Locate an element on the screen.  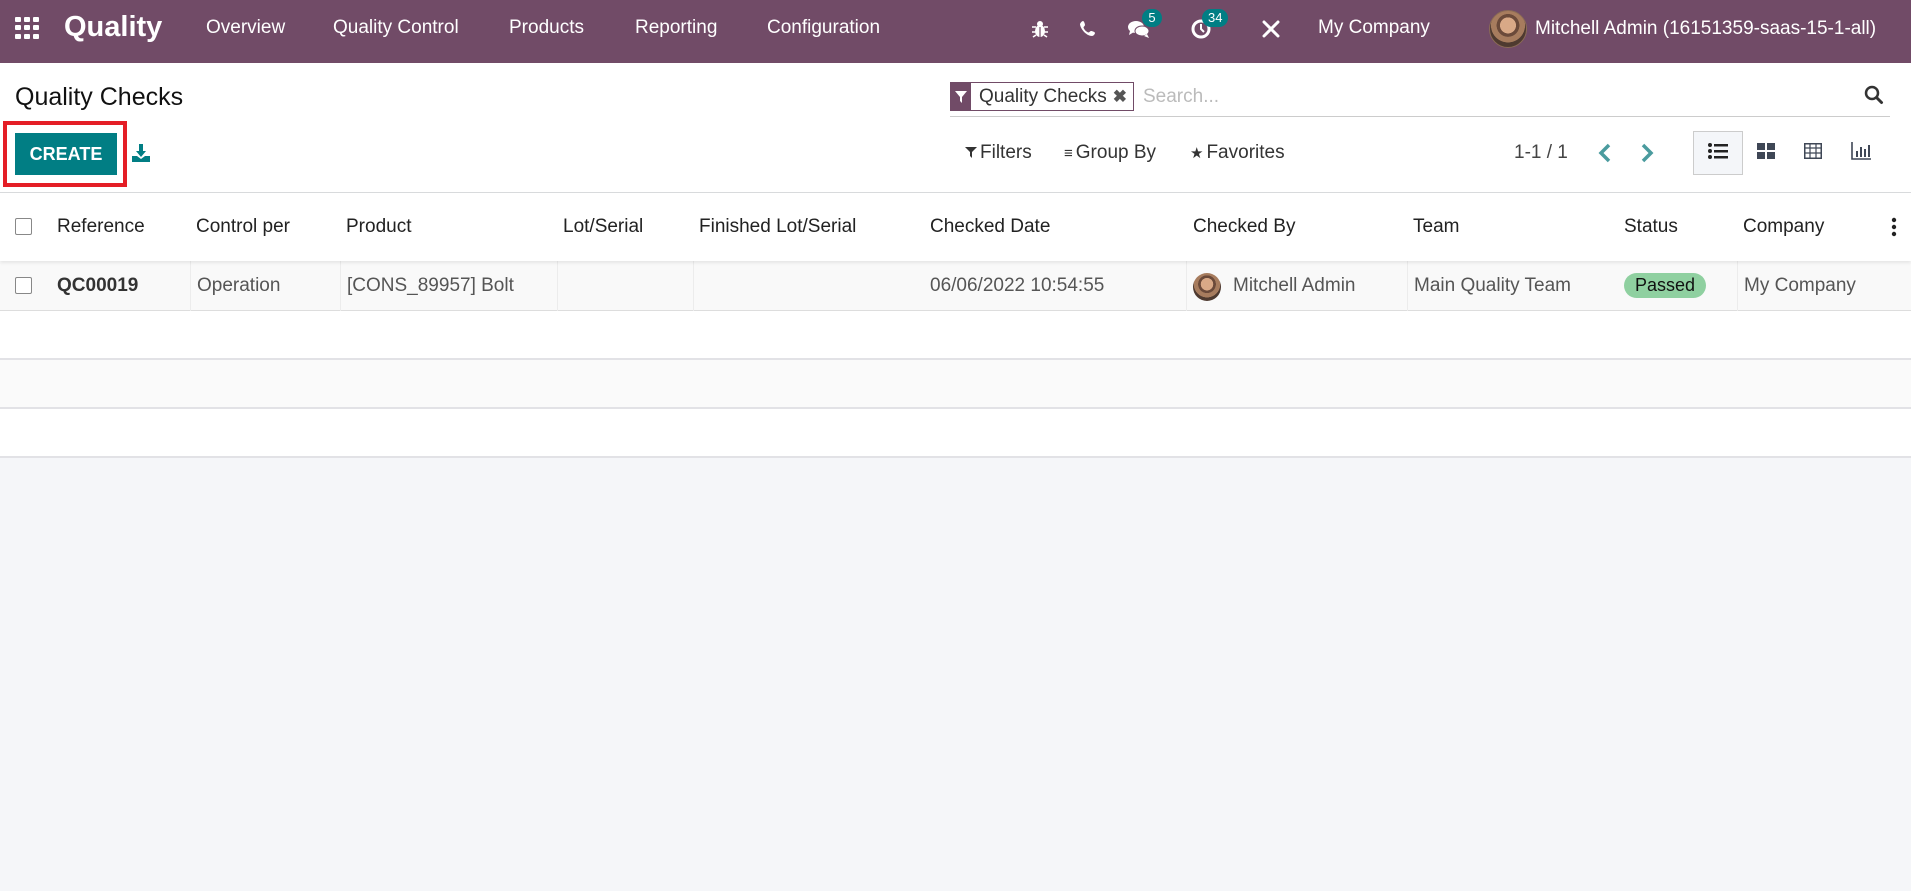
cell-product: [CONS_89957] Bolt is located at coordinates (430, 285).